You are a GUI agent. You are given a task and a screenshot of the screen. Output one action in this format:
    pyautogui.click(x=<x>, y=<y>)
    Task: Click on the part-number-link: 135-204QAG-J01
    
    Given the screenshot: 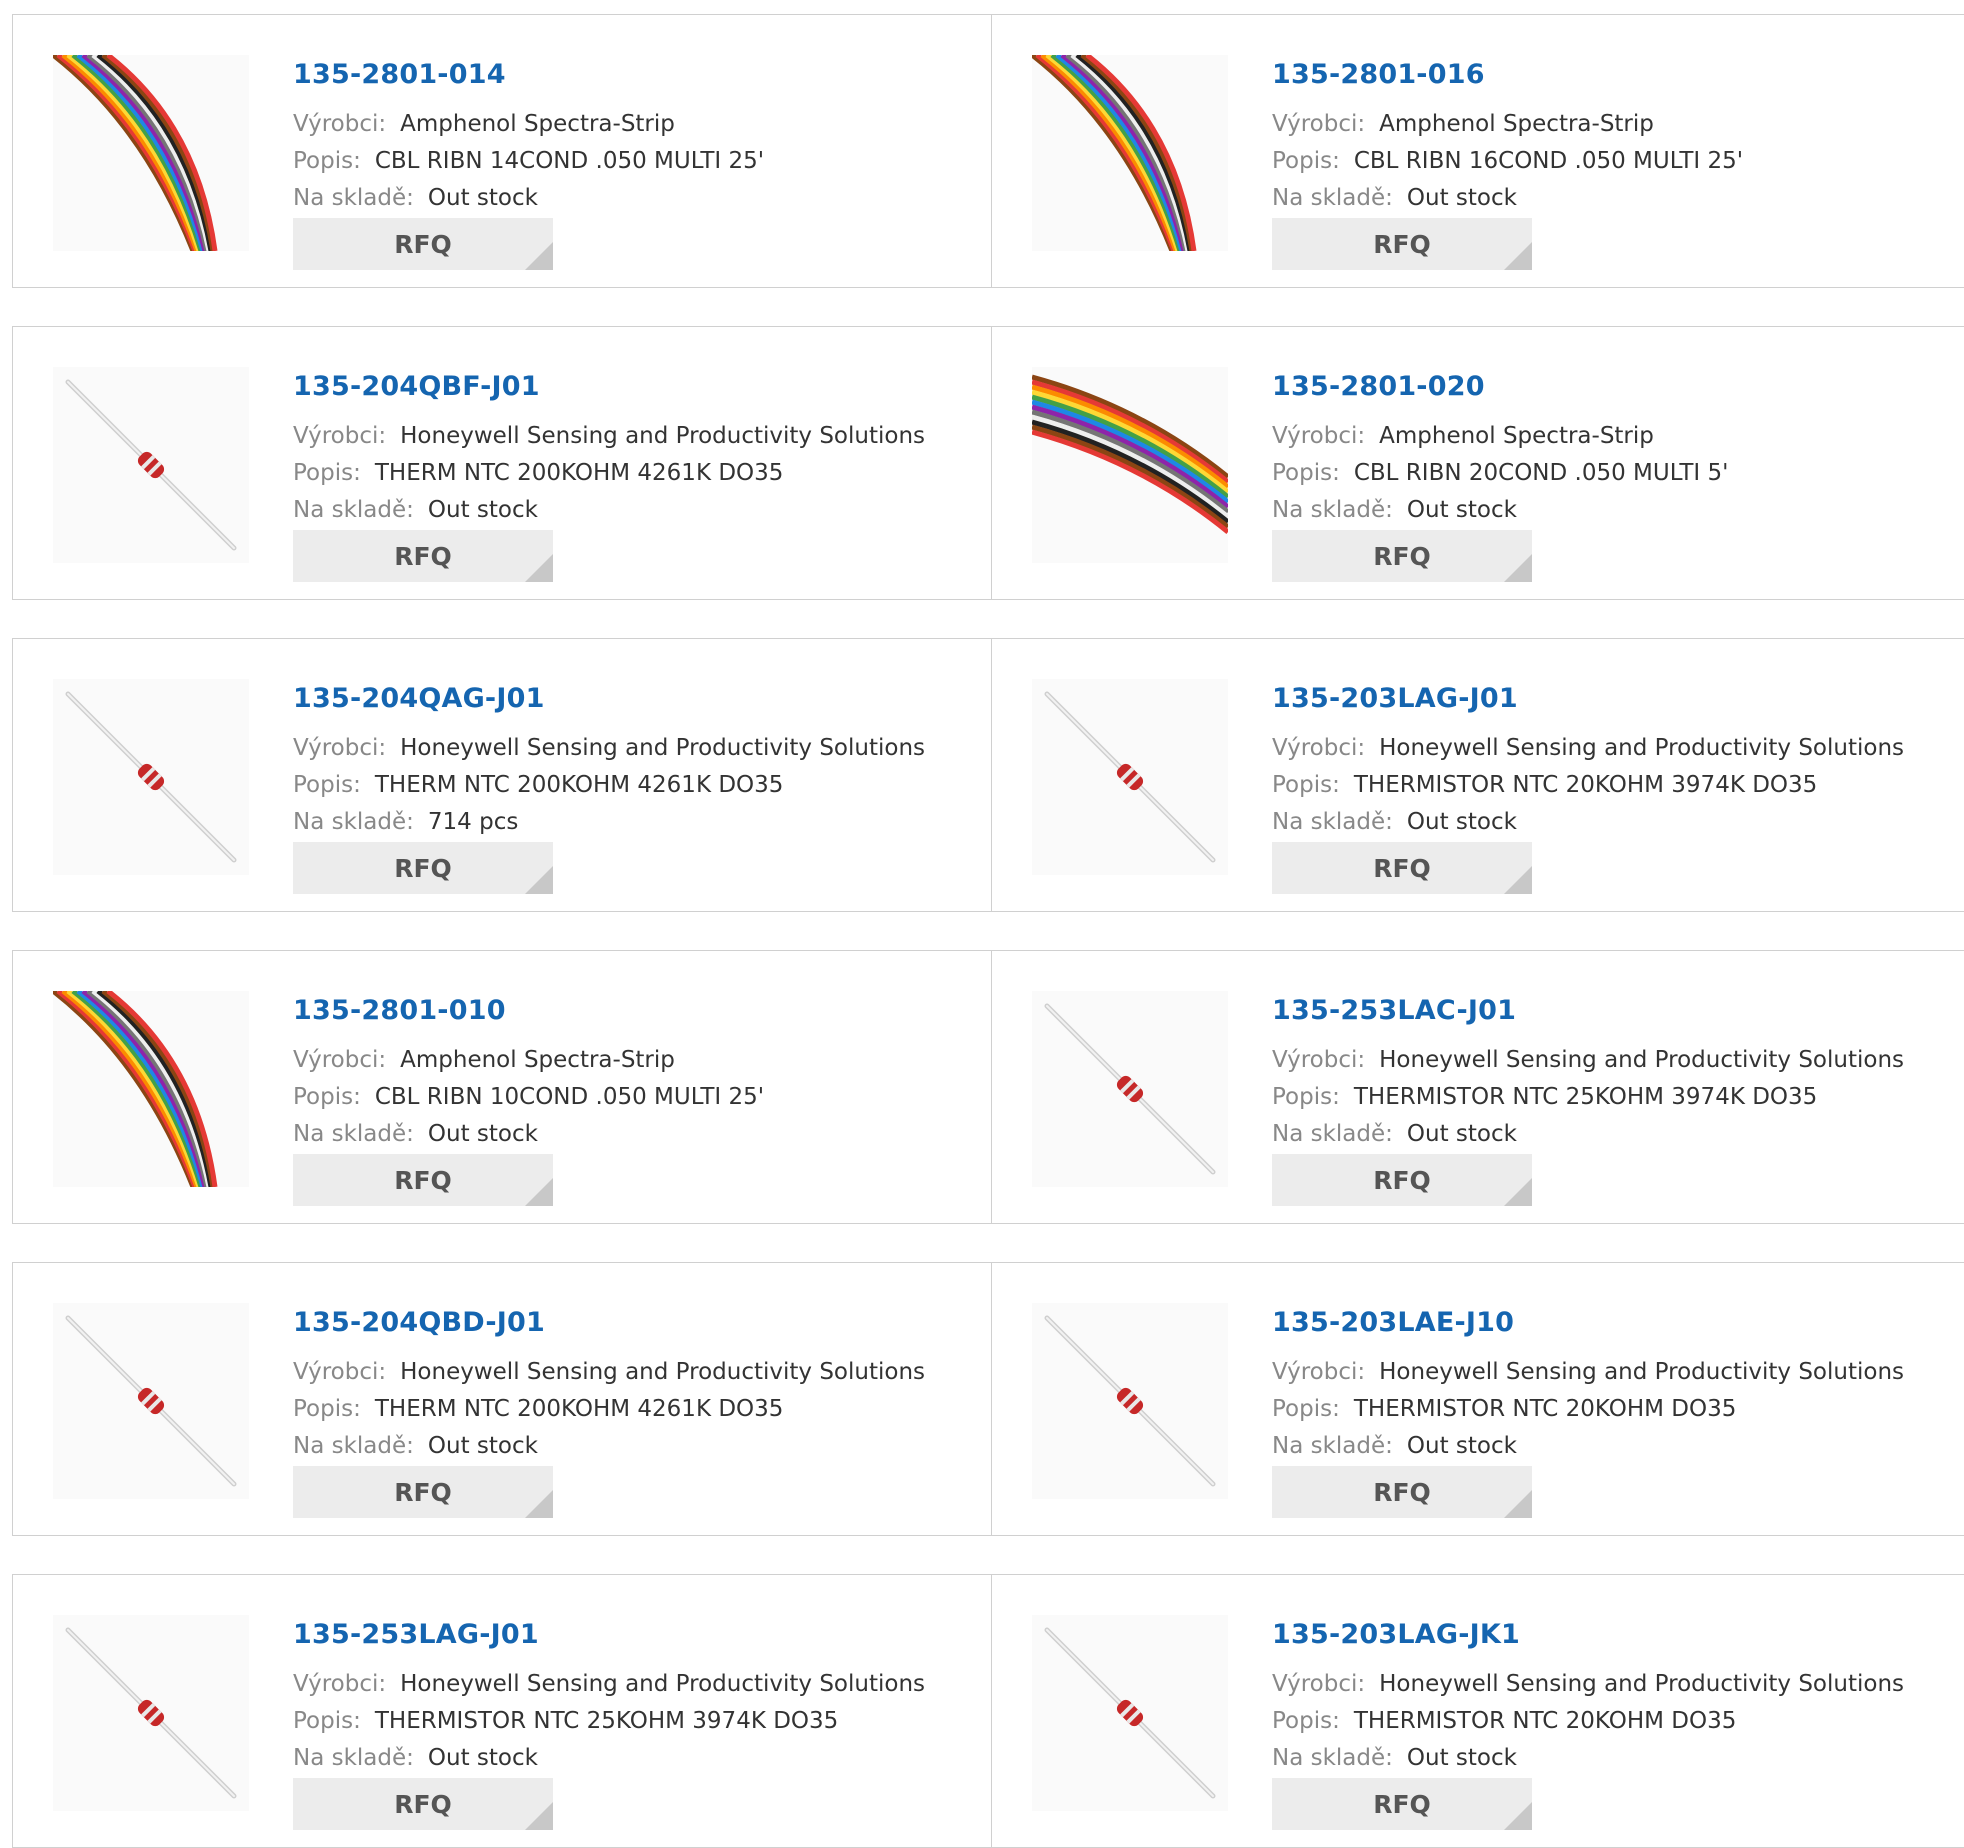 What is the action you would take?
    pyautogui.click(x=419, y=698)
    